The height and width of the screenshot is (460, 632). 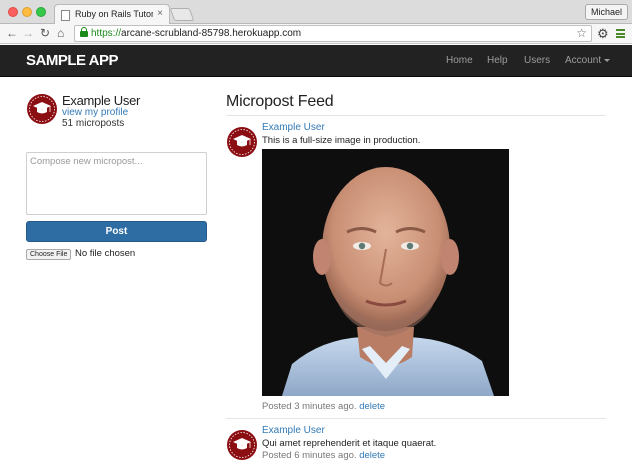 I want to click on nav-account-dropdown: Account, so click(x=588, y=60).